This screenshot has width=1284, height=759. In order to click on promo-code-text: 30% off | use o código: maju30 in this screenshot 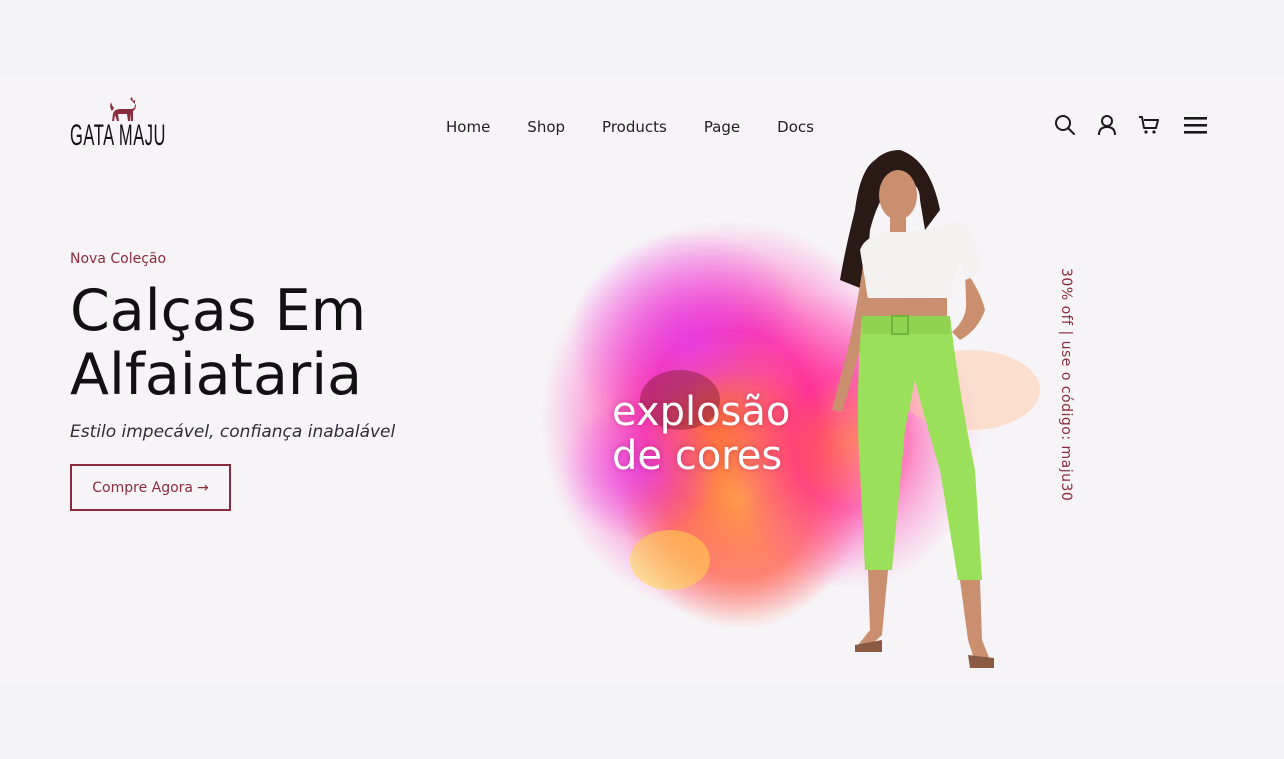, I will do `click(1066, 385)`.